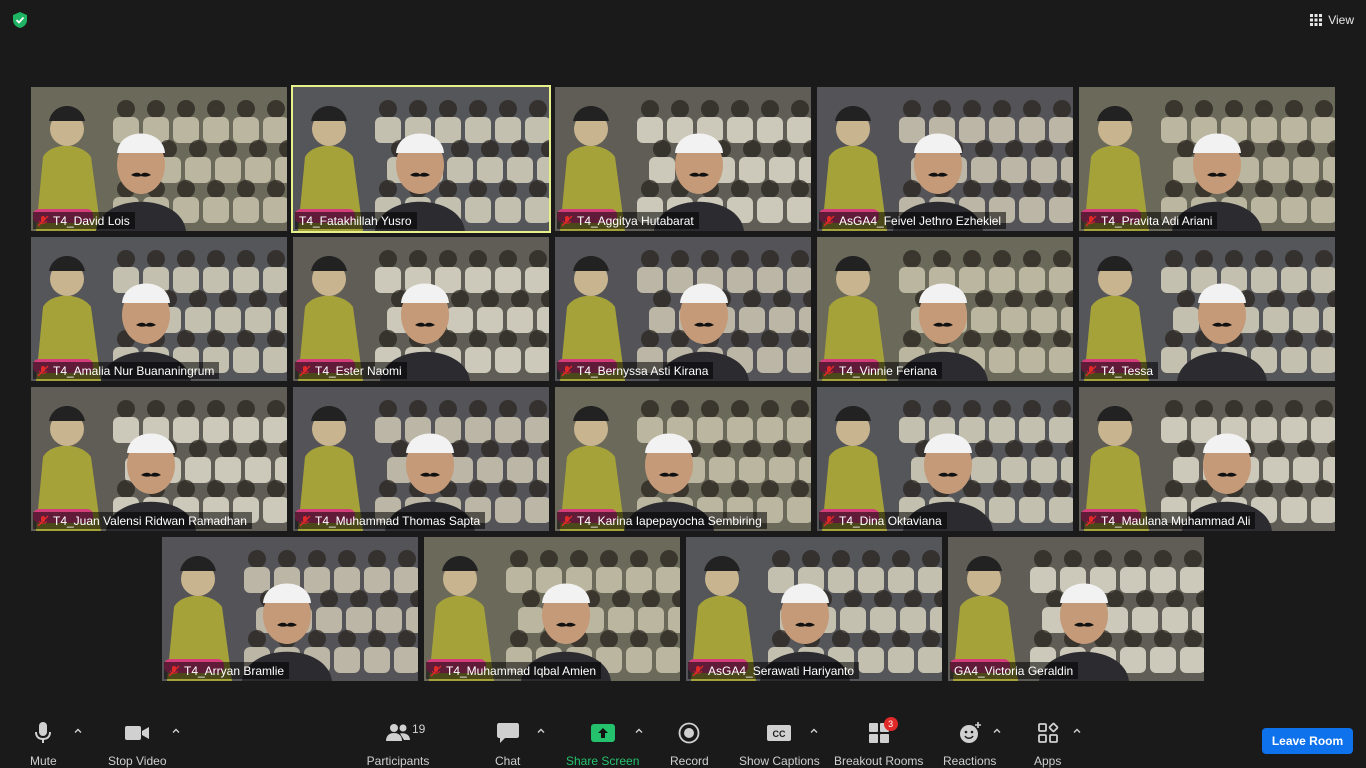  Describe the element at coordinates (635, 220) in the screenshot. I see `participant-name: T4_Aggitya Hutabarat` at that location.